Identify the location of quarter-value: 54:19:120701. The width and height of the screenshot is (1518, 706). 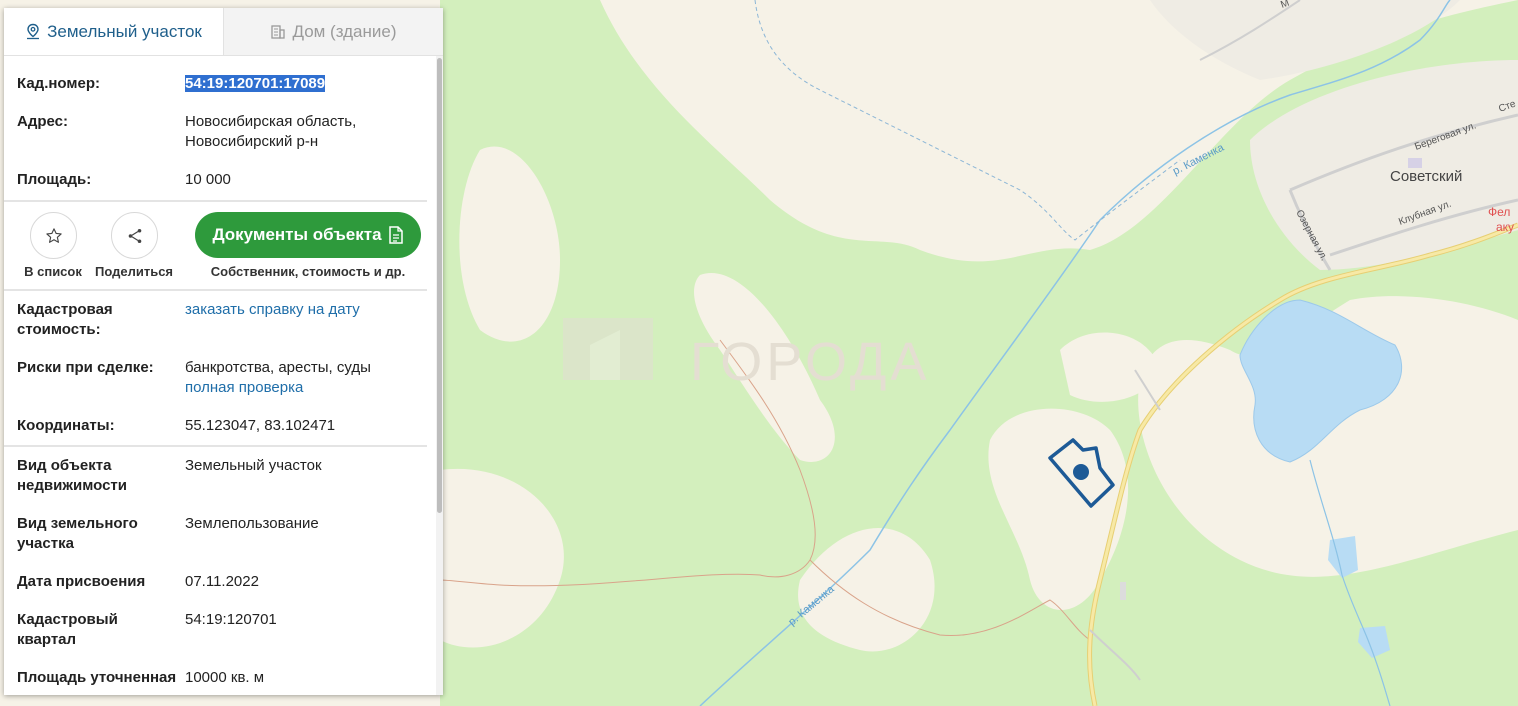
(231, 619).